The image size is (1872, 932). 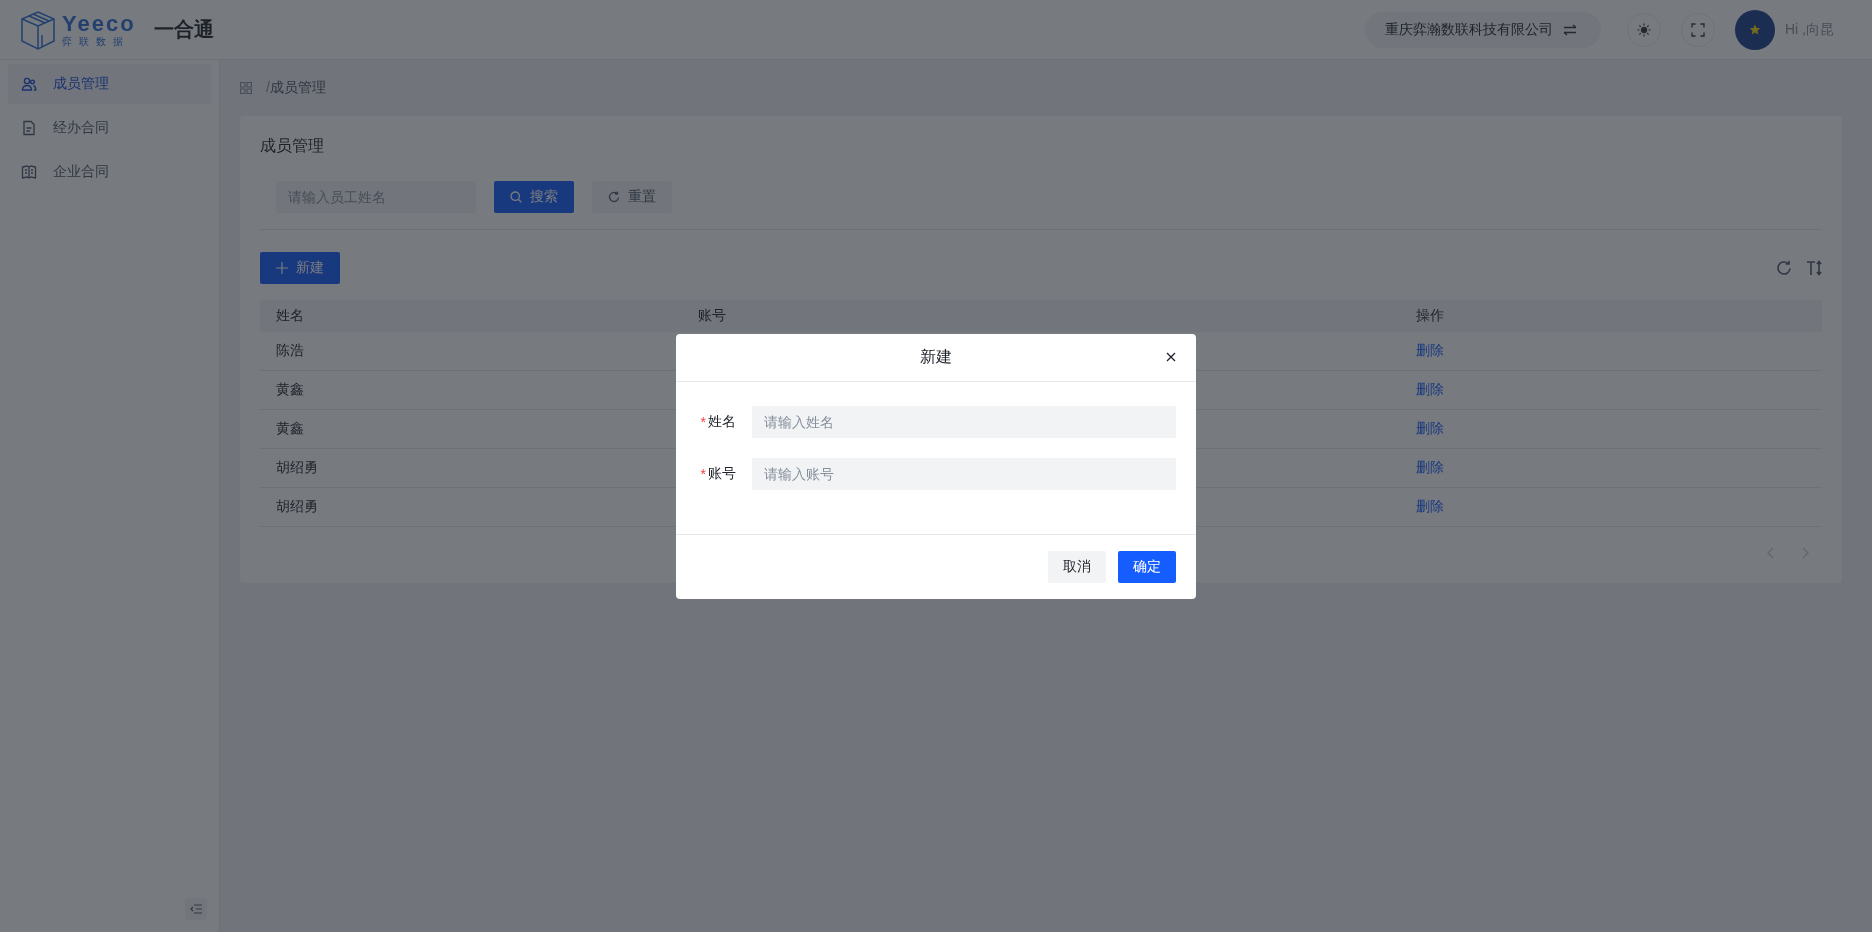 What do you see at coordinates (109, 84) in the screenshot?
I see `sidebar-item: 成员管理` at bounding box center [109, 84].